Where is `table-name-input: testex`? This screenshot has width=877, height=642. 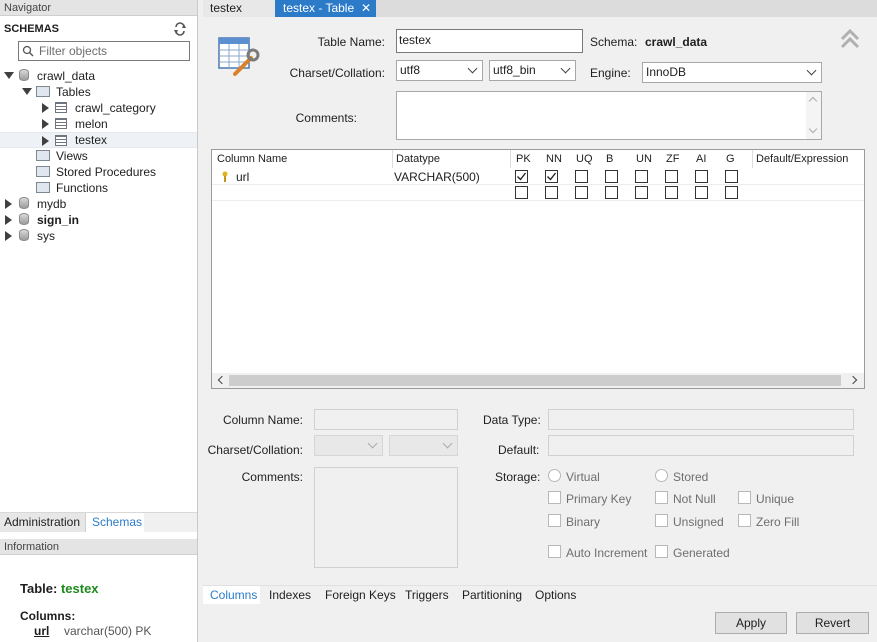 table-name-input: testex is located at coordinates (489, 41).